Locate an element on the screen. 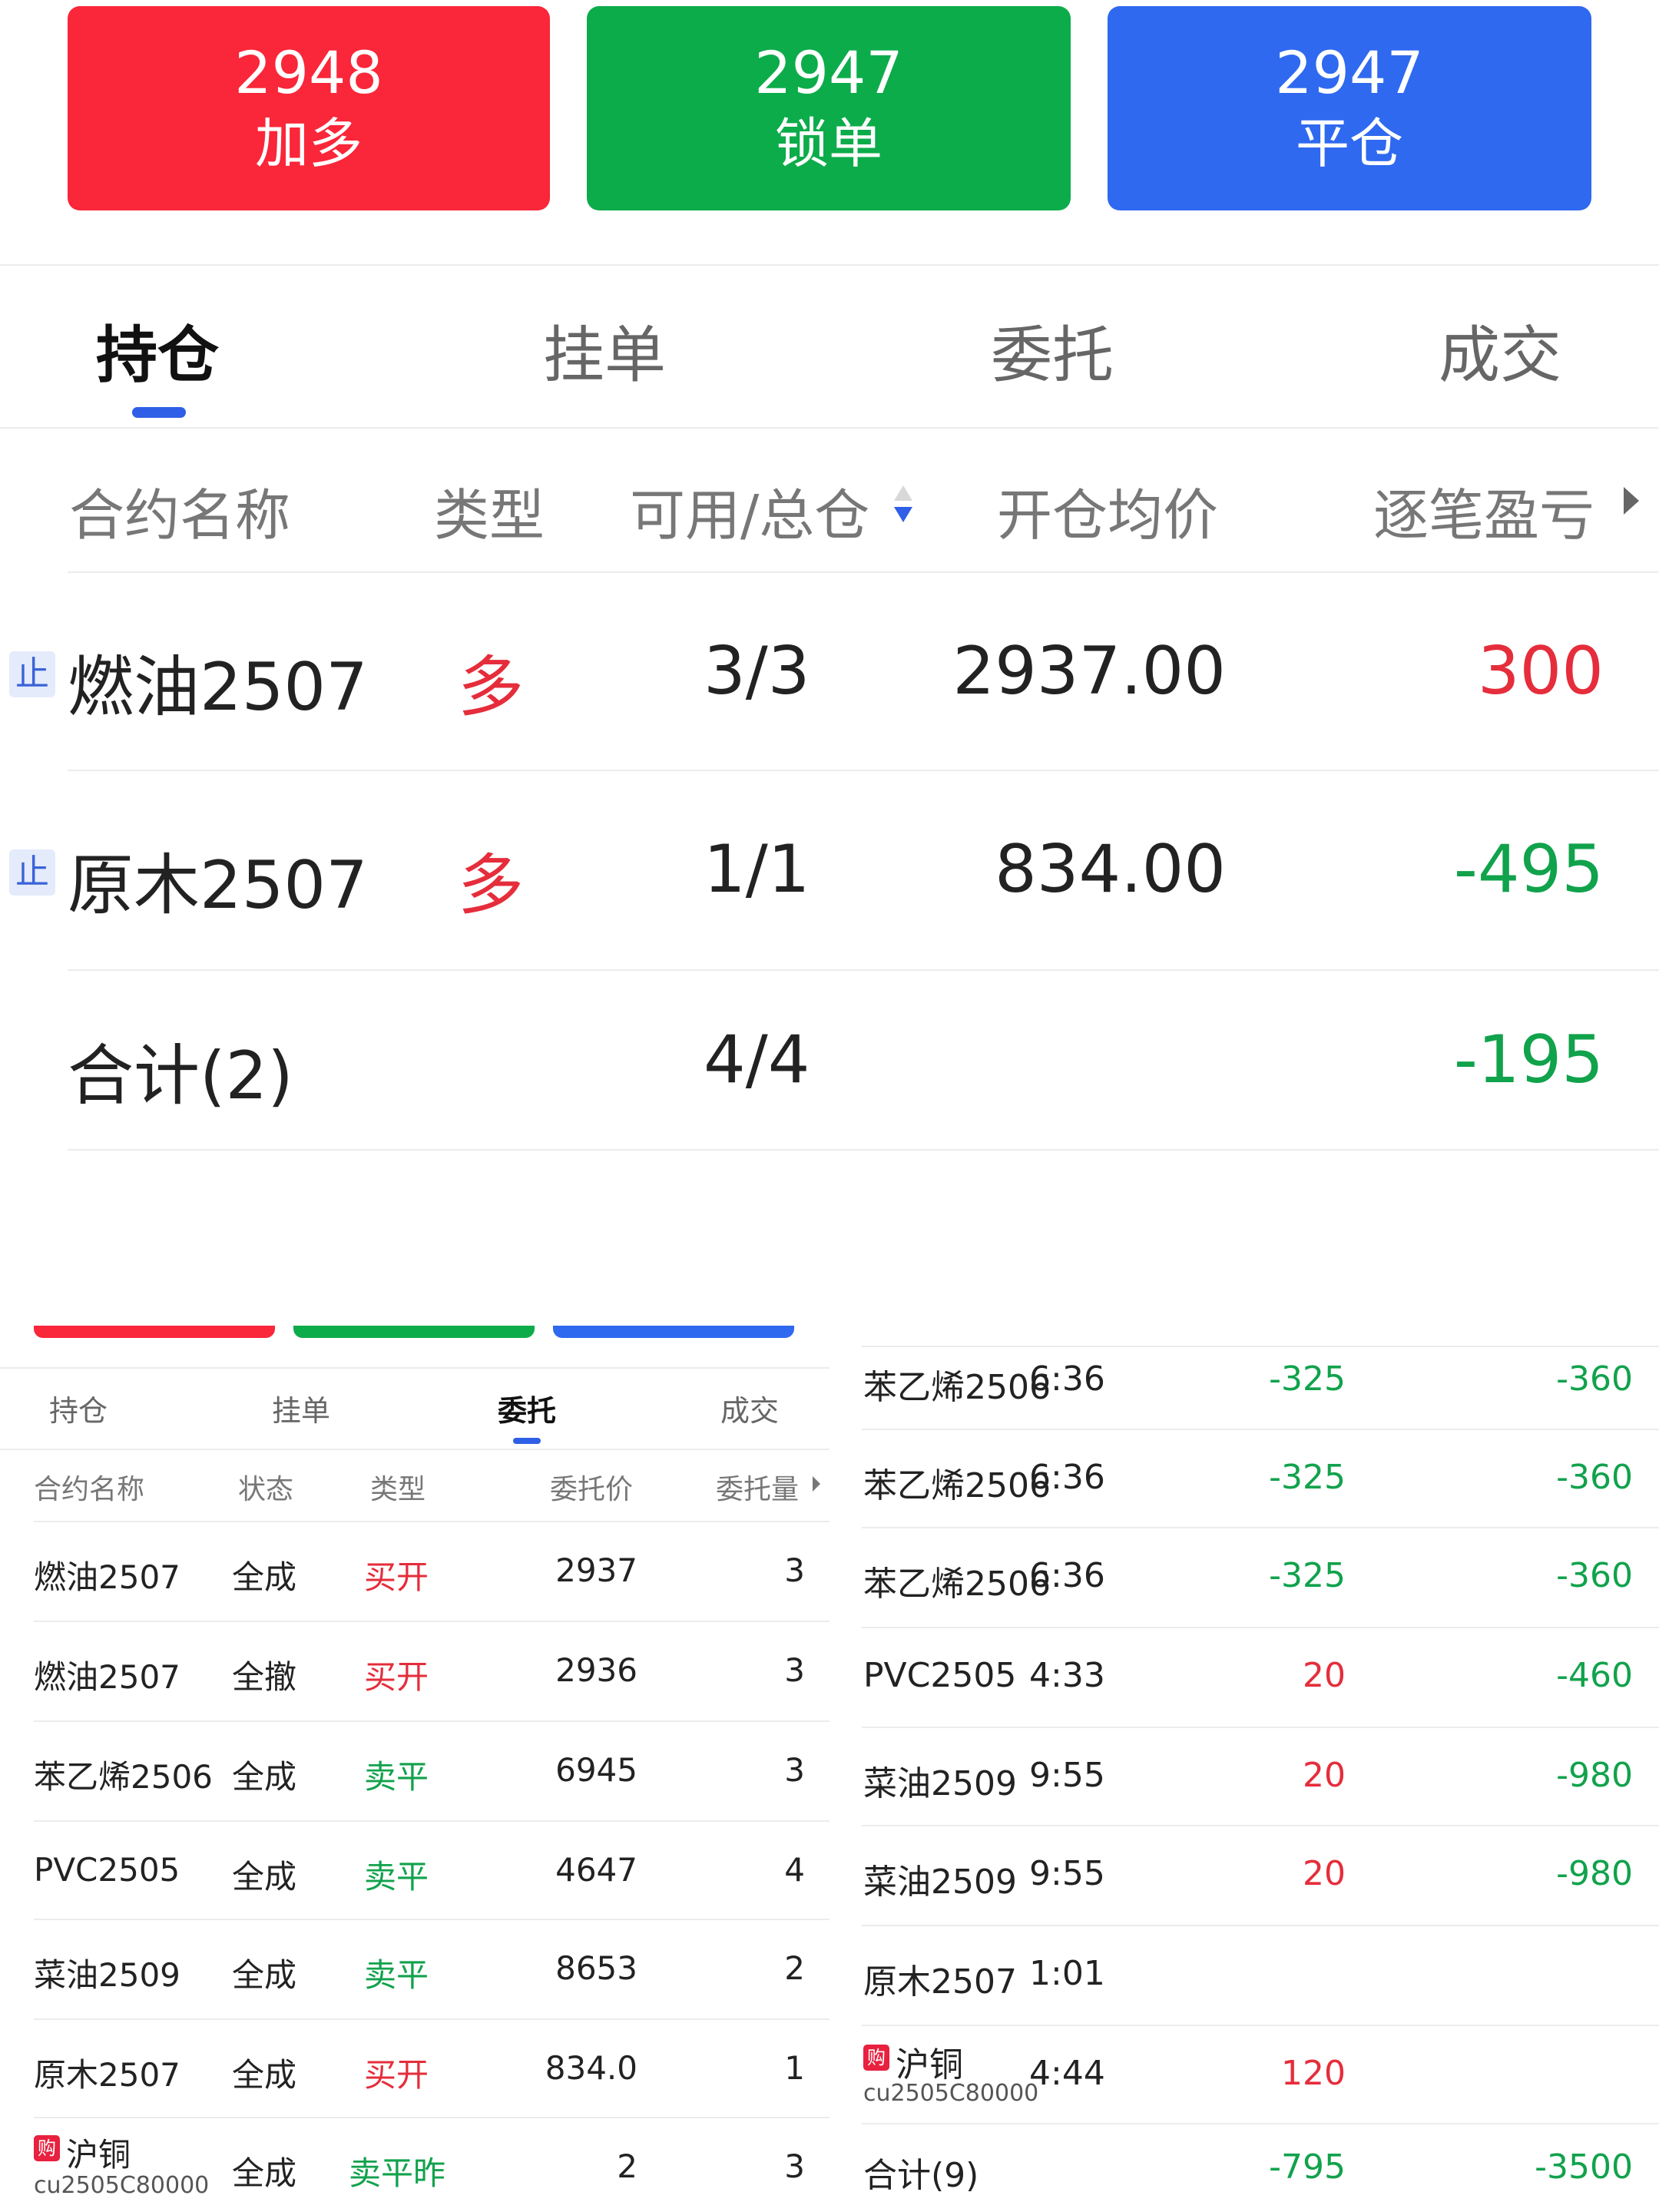 This screenshot has height=2212, width=1659. order-qty: 2 is located at coordinates (795, 1968).